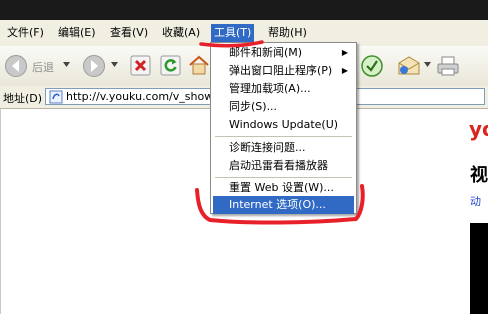  What do you see at coordinates (448, 66) in the screenshot?
I see `print-icon` at bounding box center [448, 66].